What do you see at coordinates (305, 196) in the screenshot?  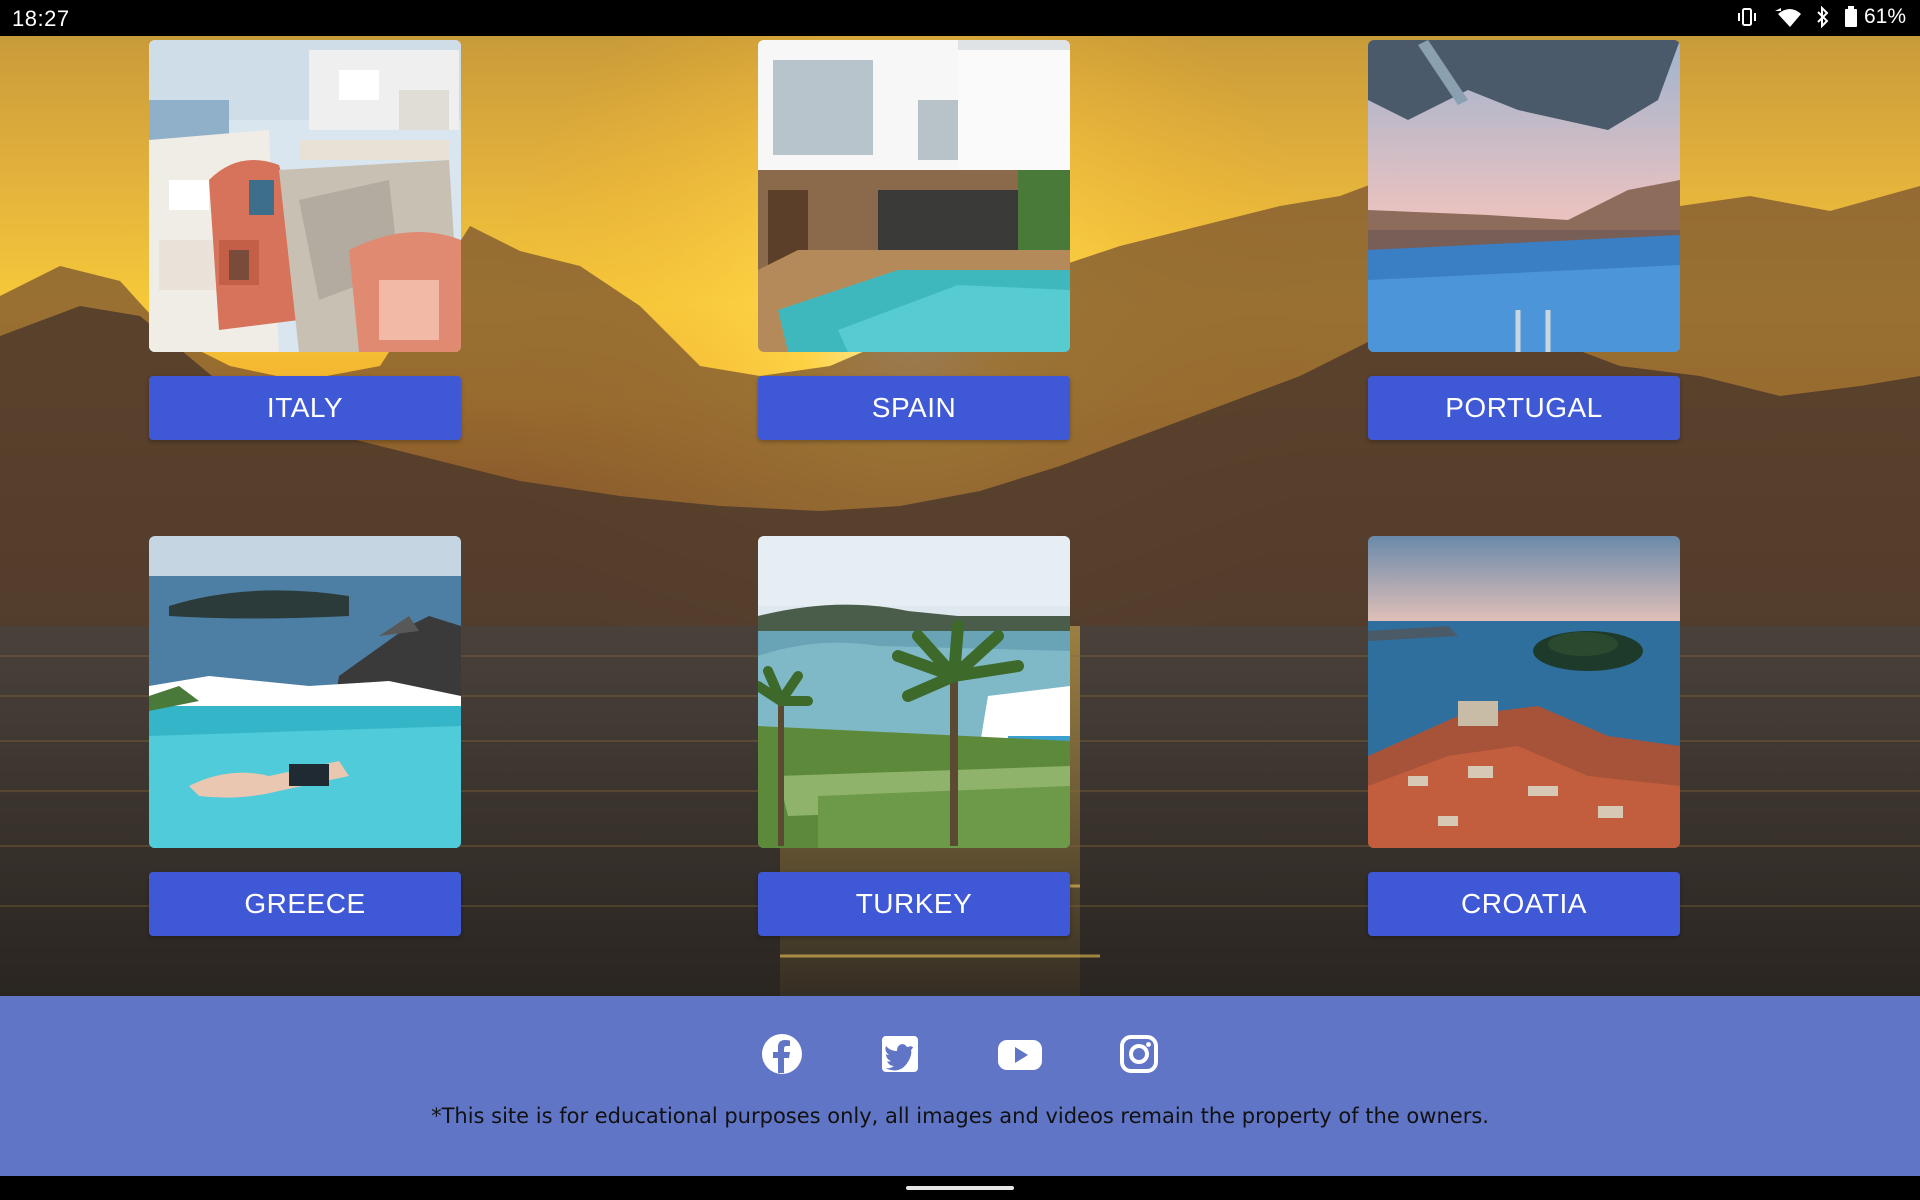 I see `italy-image` at bounding box center [305, 196].